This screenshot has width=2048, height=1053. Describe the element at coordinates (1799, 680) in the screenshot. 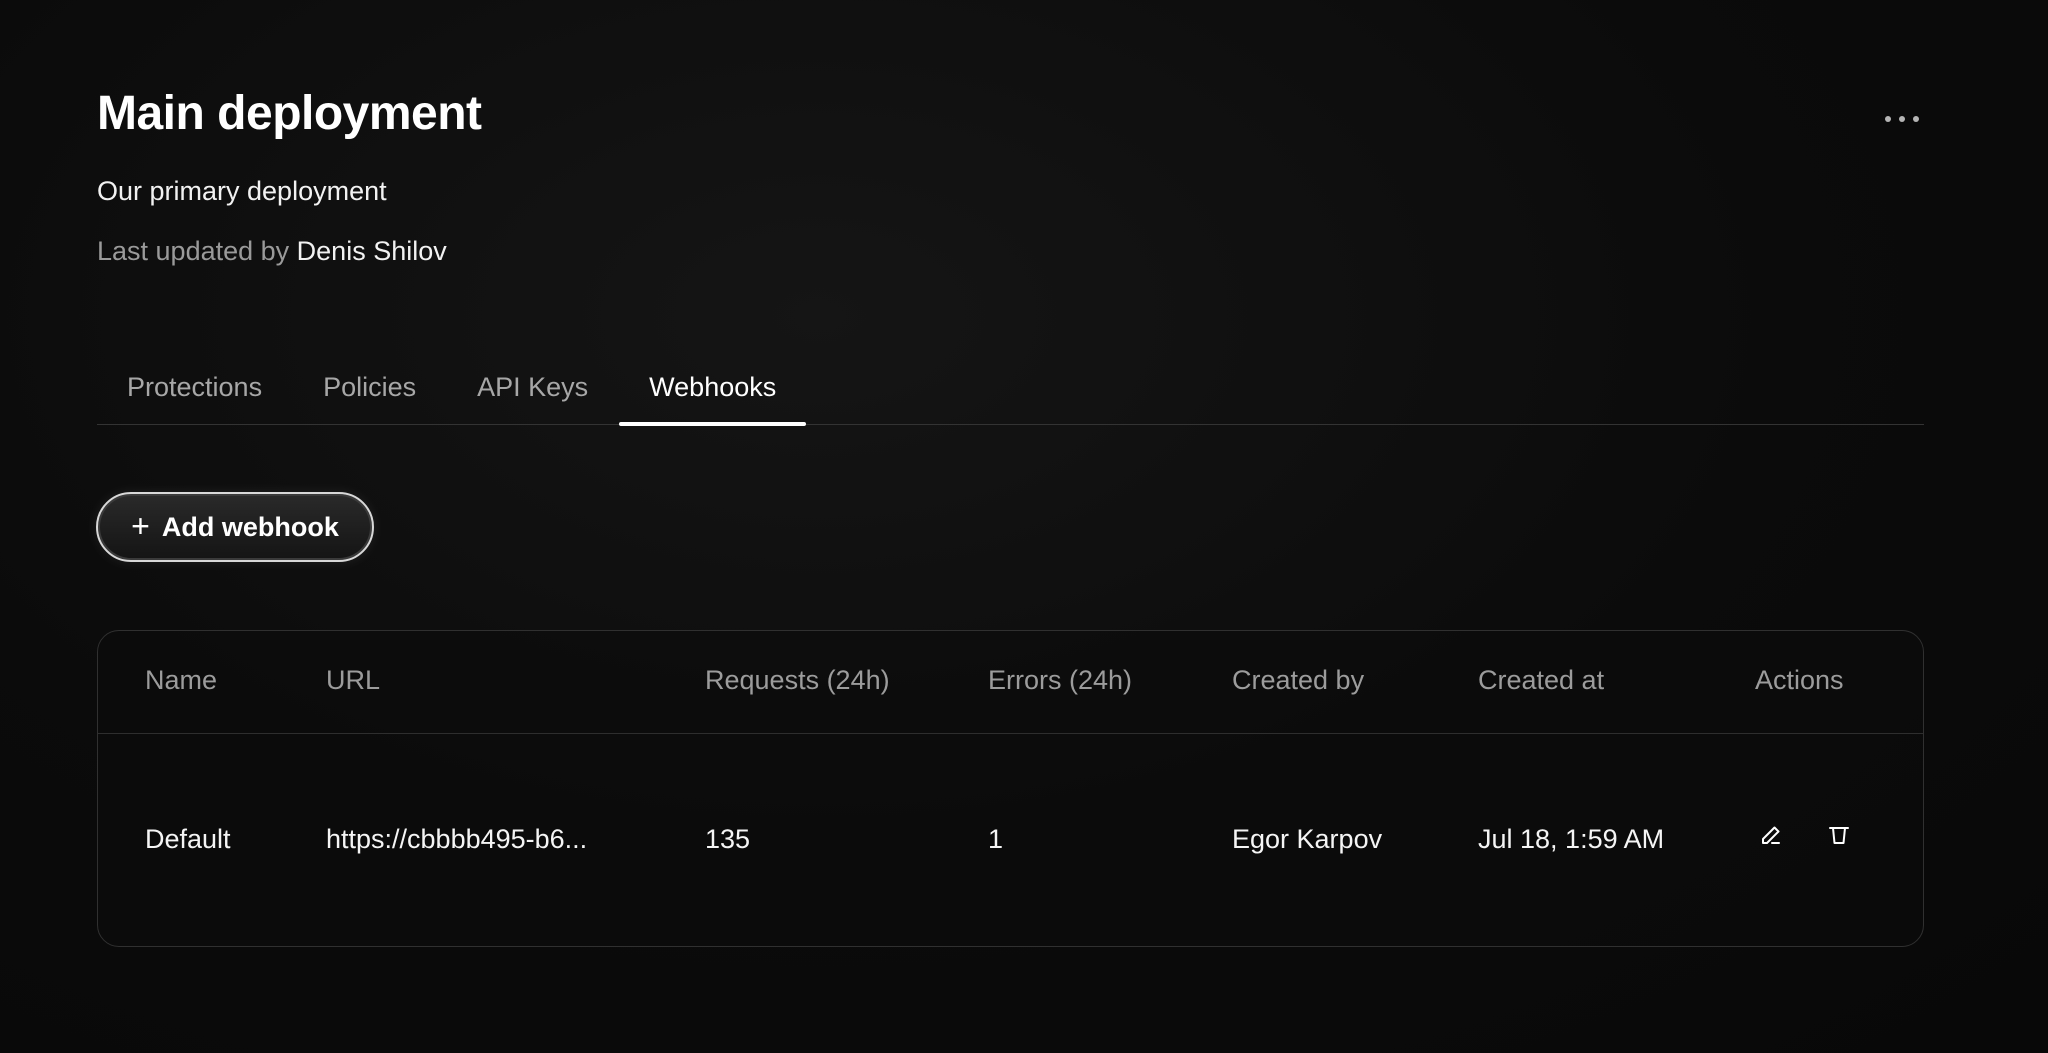

I see `column-header-actions: Actions` at that location.